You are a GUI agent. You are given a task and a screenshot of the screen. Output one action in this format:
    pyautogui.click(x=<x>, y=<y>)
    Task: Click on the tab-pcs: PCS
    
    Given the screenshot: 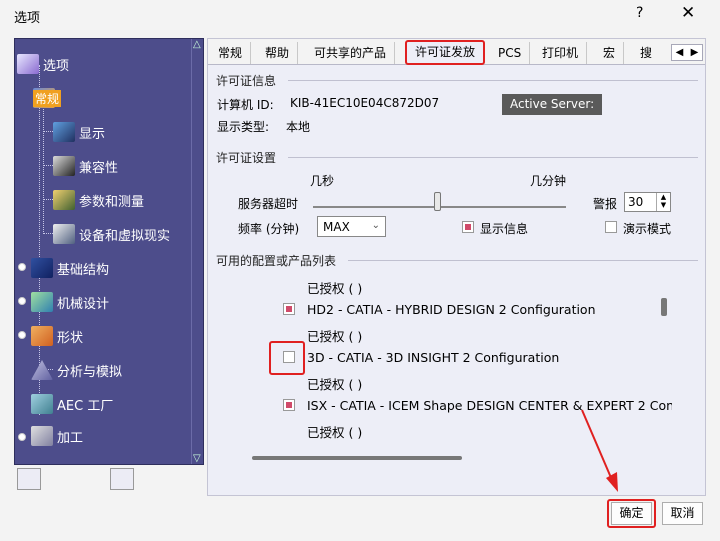 What is the action you would take?
    pyautogui.click(x=510, y=53)
    